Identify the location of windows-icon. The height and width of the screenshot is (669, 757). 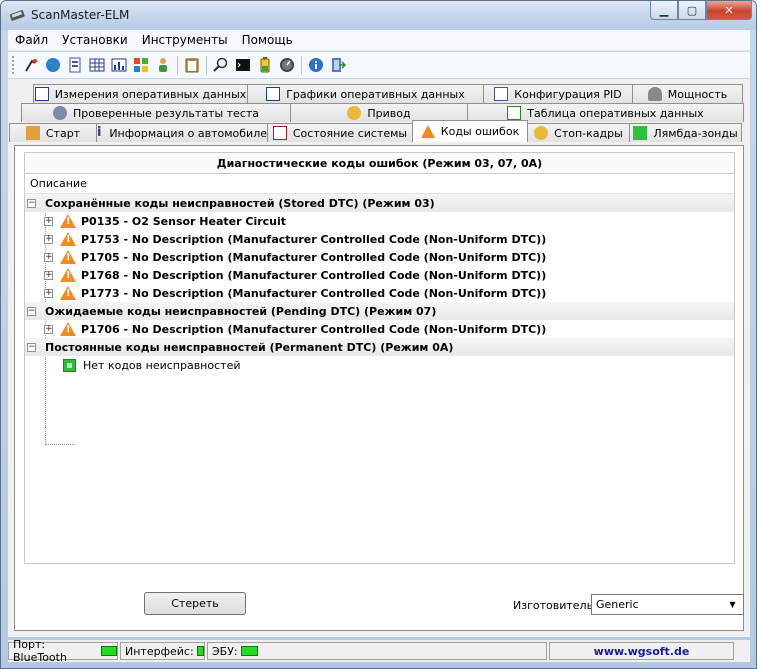
(141, 65).